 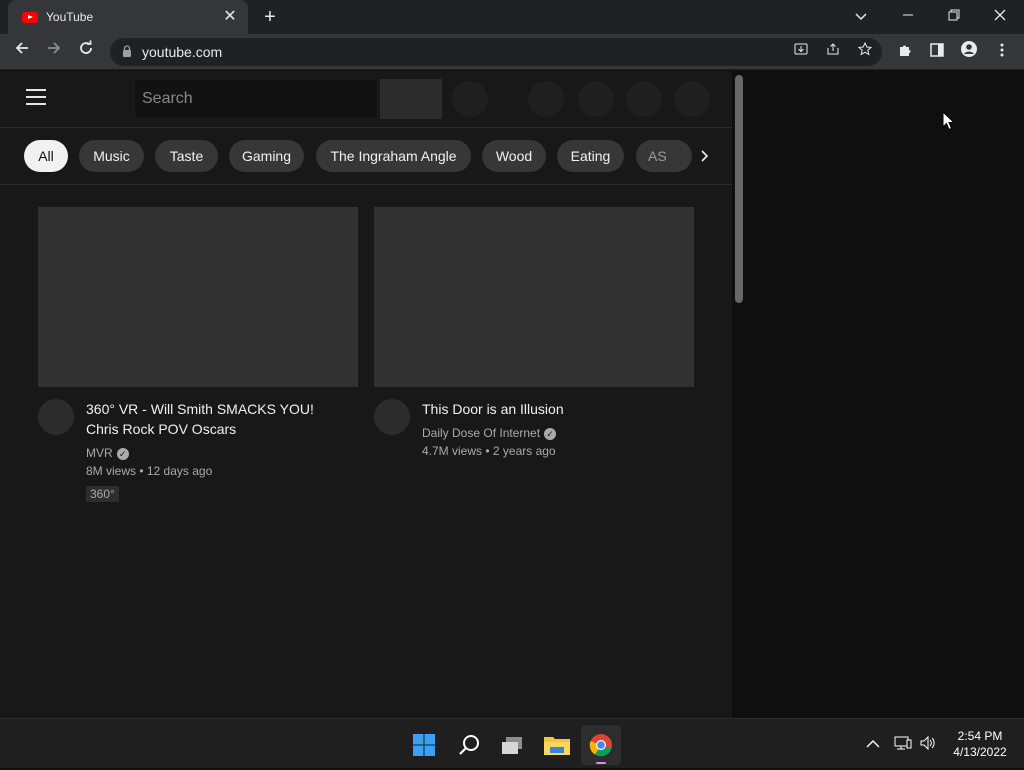 I want to click on tab-search-chevron-icon, so click(x=861, y=16).